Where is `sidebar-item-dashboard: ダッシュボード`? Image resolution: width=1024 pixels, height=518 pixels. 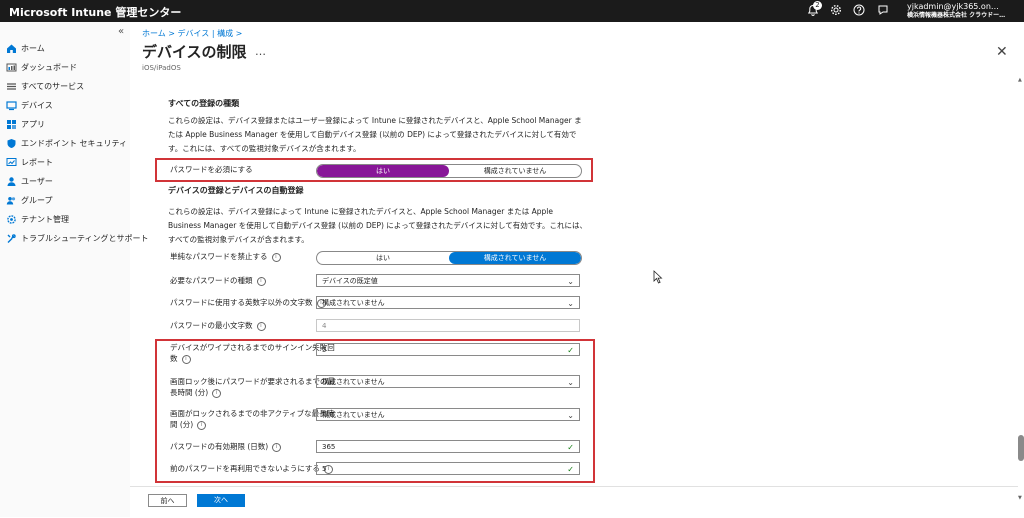 sidebar-item-dashboard: ダッシュボード is located at coordinates (41, 67).